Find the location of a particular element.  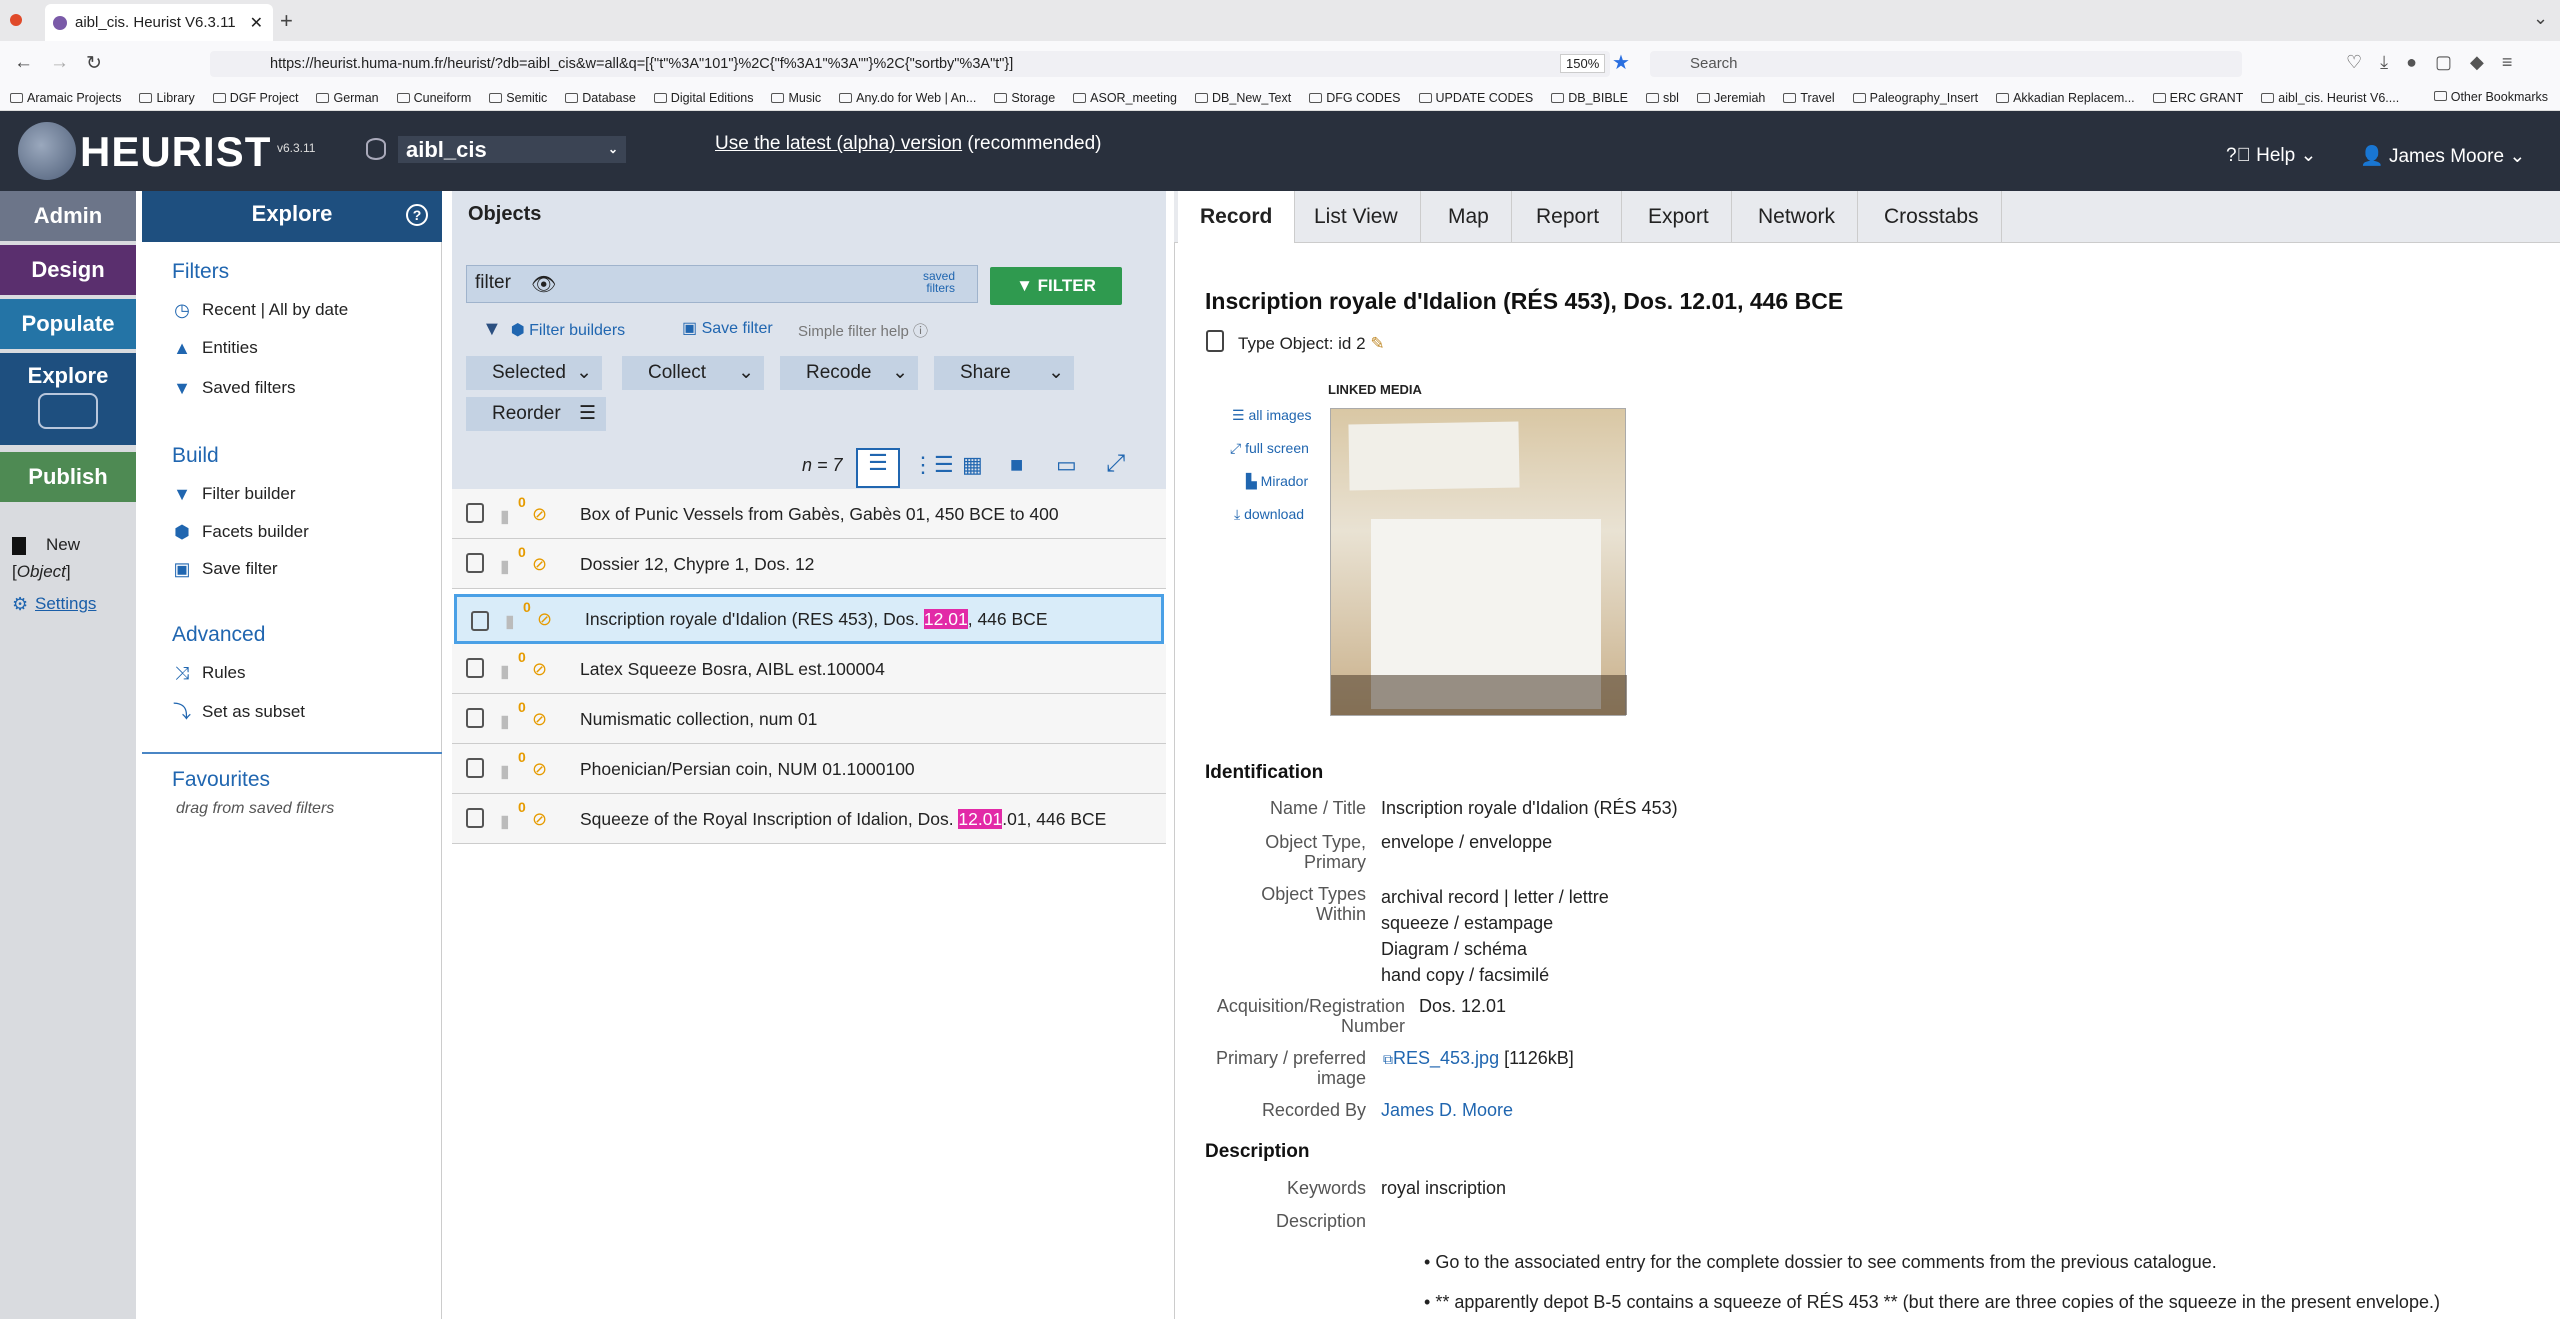

expand-icon: ⤢ is located at coordinates (1115, 464).